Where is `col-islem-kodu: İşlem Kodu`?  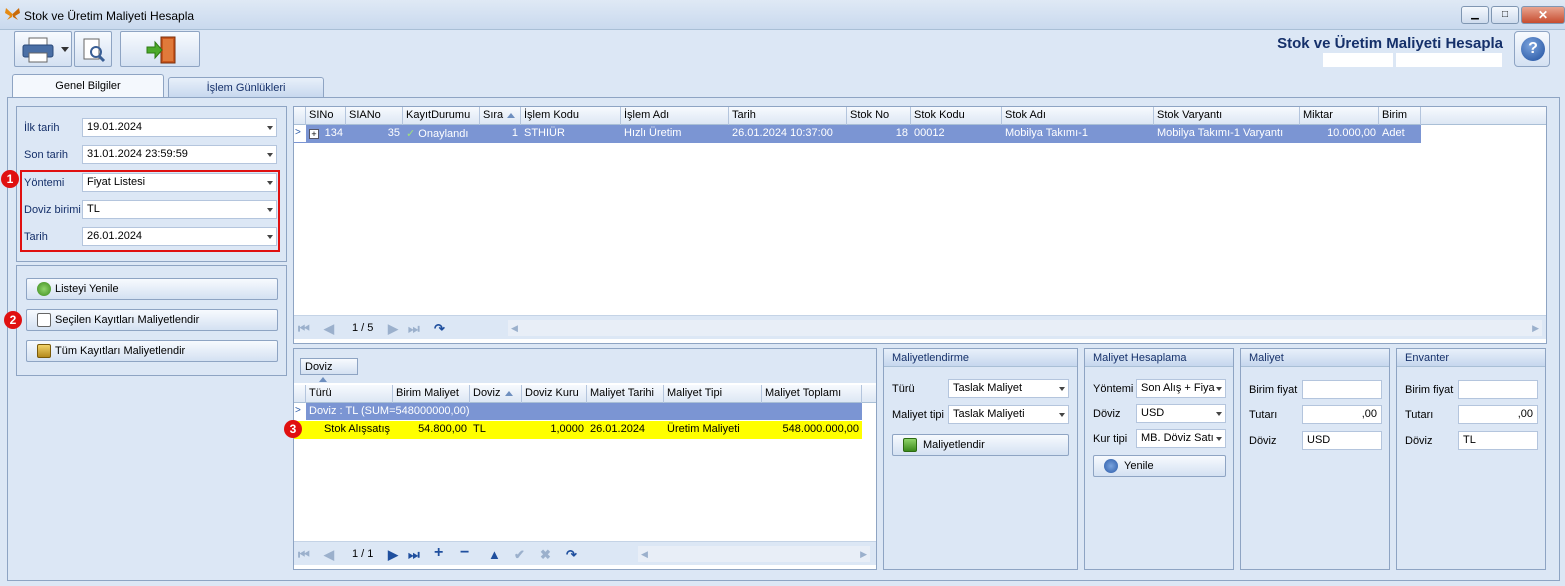 col-islem-kodu: İşlem Kodu is located at coordinates (571, 116).